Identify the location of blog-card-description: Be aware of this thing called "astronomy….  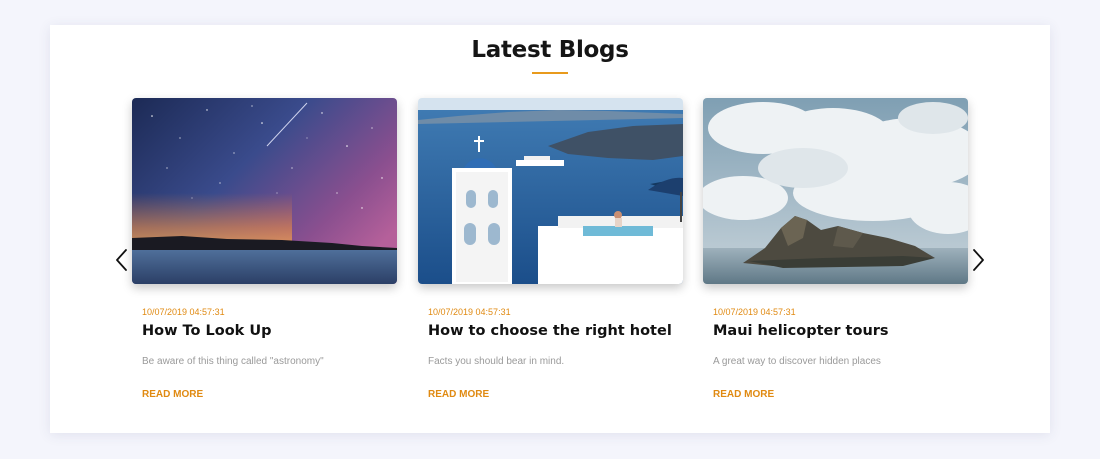
(233, 361).